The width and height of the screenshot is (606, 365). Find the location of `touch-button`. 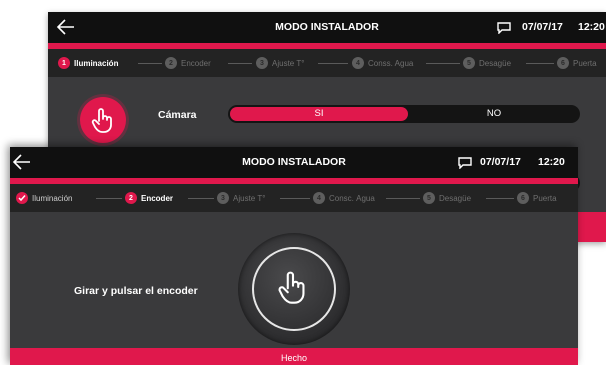

touch-button is located at coordinates (103, 120).